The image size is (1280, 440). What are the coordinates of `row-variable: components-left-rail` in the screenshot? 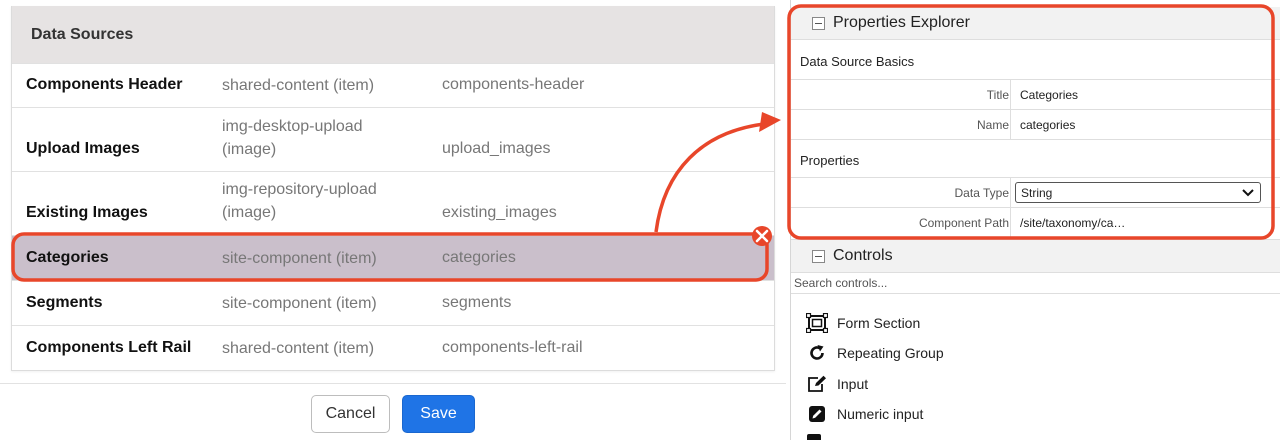 It's located at (512, 347).